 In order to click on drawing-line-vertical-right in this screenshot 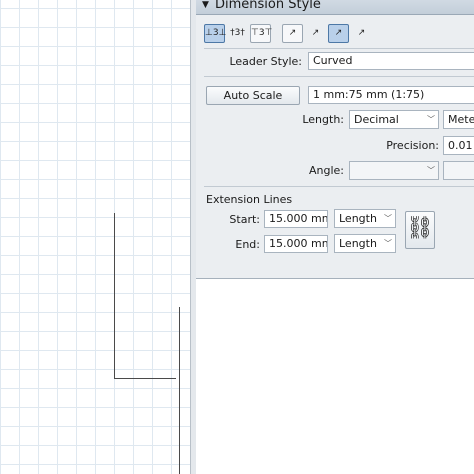, I will do `click(179, 390)`.